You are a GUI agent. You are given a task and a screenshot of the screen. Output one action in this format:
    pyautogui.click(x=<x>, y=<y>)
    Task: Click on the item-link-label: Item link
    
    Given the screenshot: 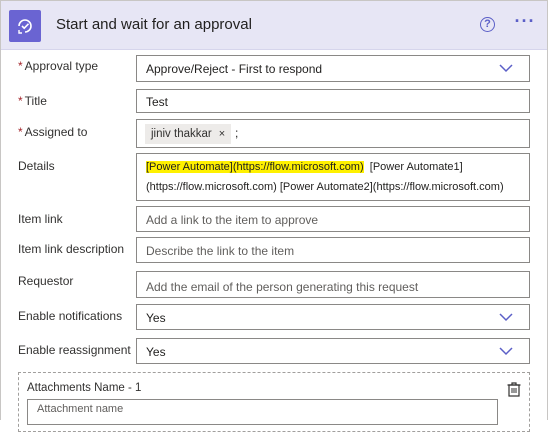 What is the action you would take?
    pyautogui.click(x=40, y=219)
    